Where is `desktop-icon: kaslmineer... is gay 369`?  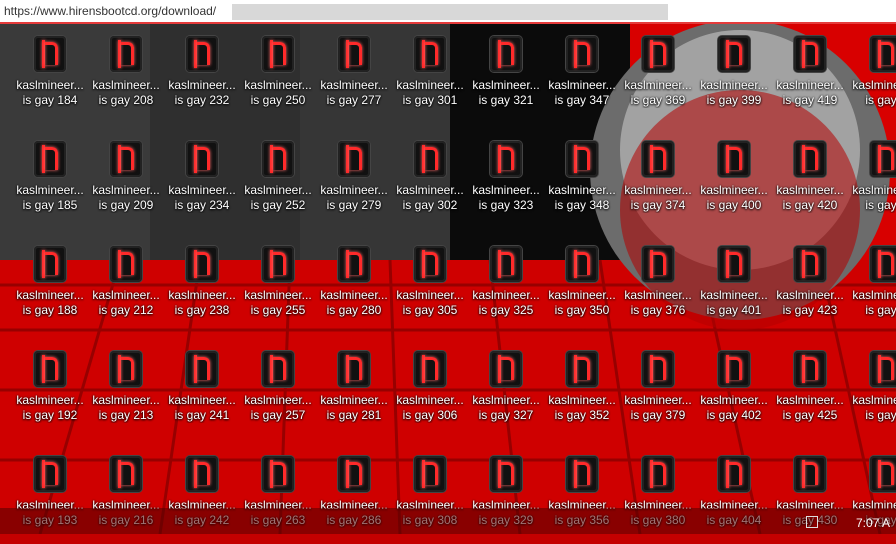
desktop-icon: kaslmineer... is gay 369 is located at coordinates (658, 74).